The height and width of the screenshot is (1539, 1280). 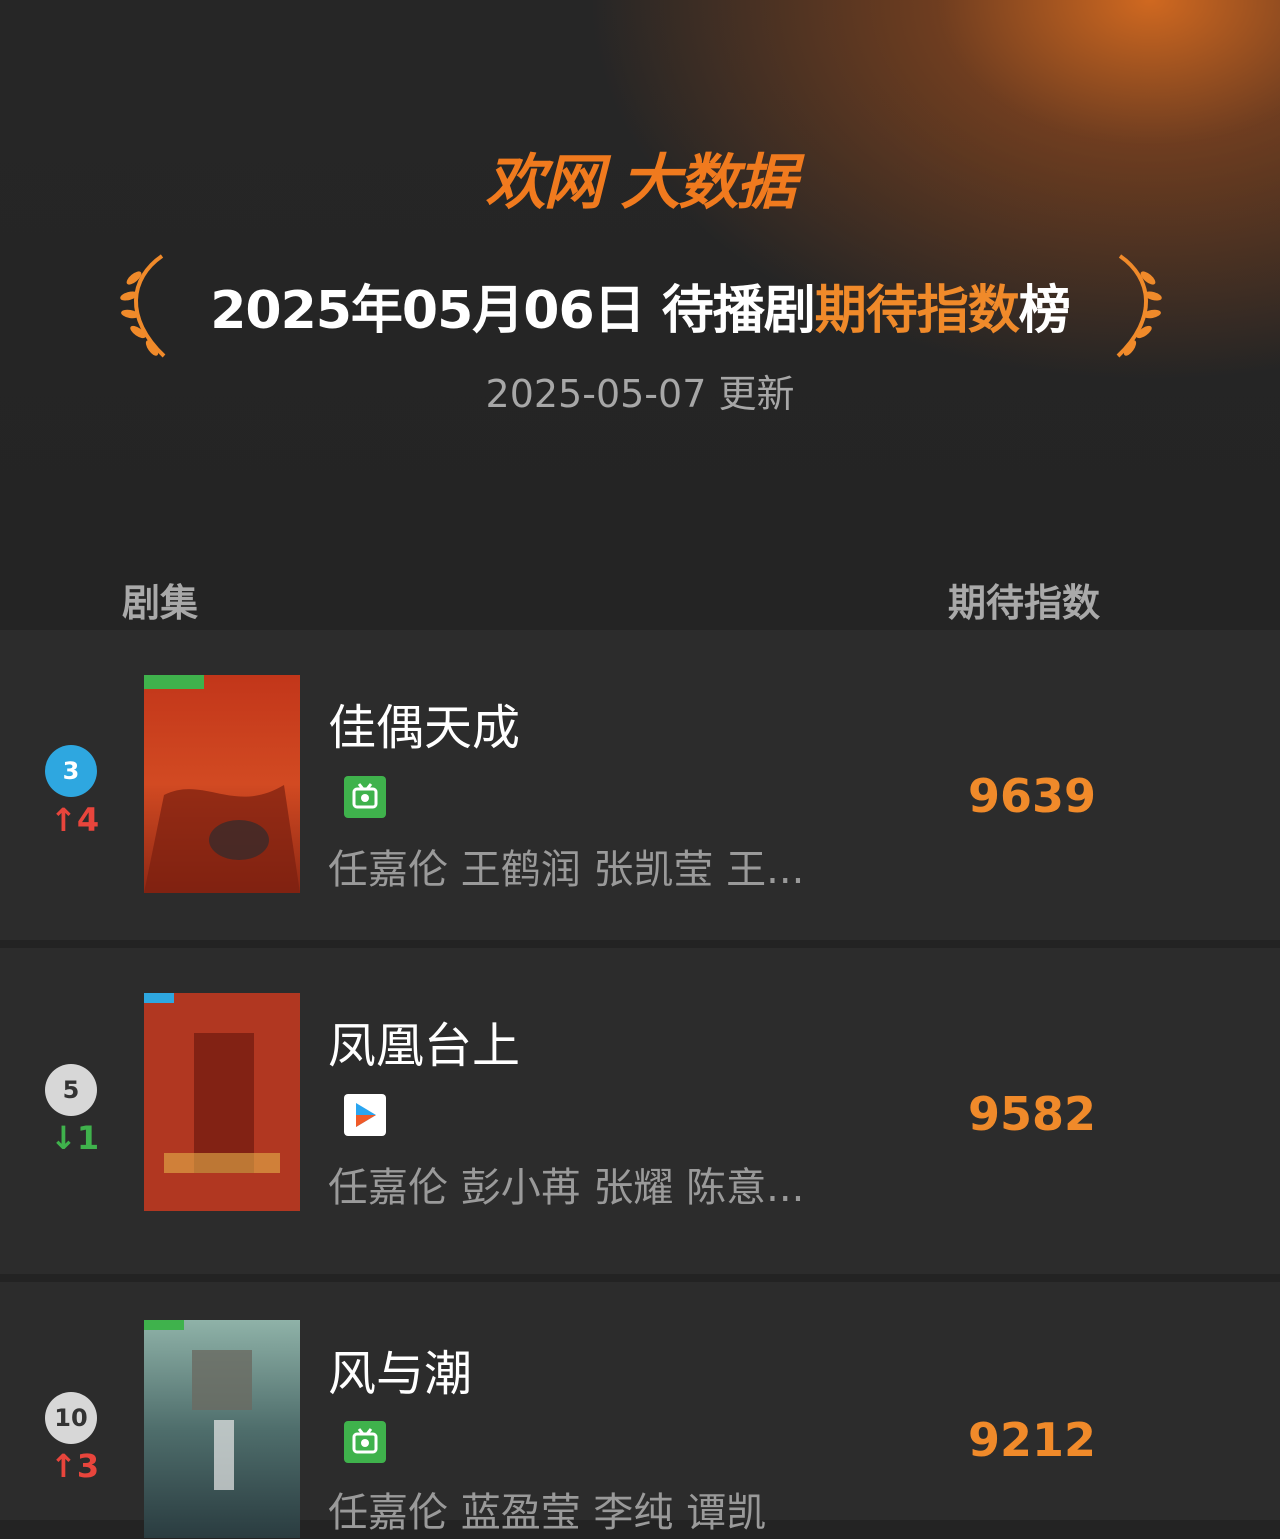 What do you see at coordinates (1032, 796) in the screenshot?
I see `expectation-score: 9639` at bounding box center [1032, 796].